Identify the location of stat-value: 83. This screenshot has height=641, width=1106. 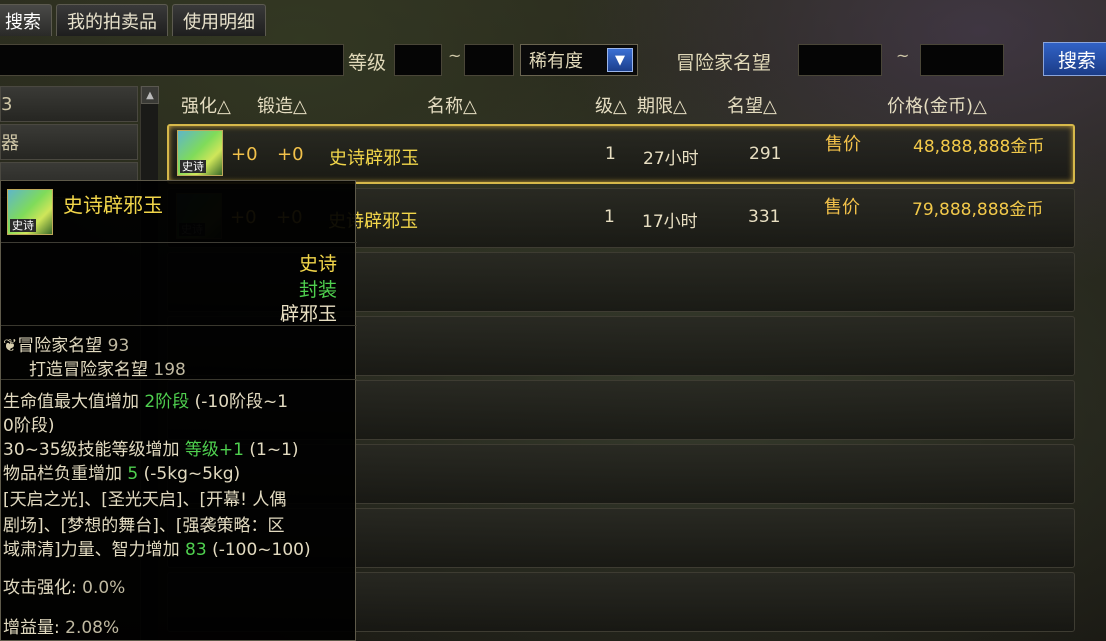
(196, 550).